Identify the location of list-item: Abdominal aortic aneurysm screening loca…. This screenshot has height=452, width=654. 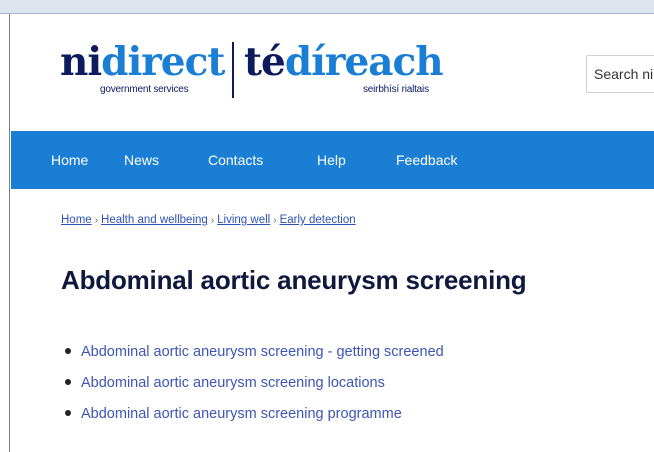
(252, 388).